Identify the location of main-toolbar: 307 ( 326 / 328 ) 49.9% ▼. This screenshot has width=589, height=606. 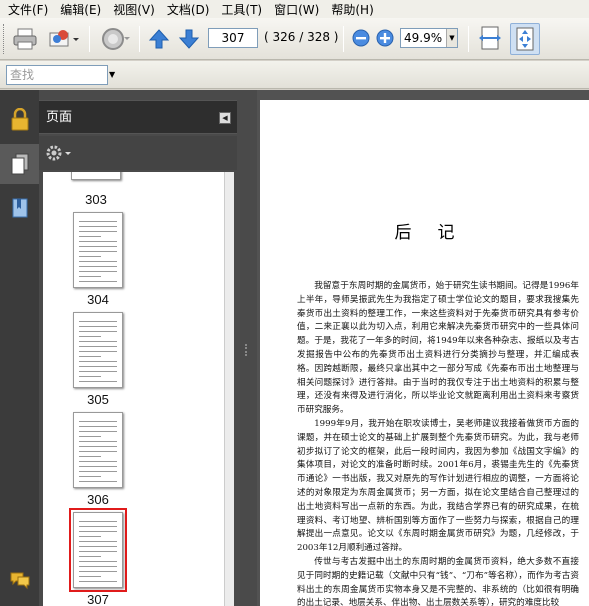
(294, 39).